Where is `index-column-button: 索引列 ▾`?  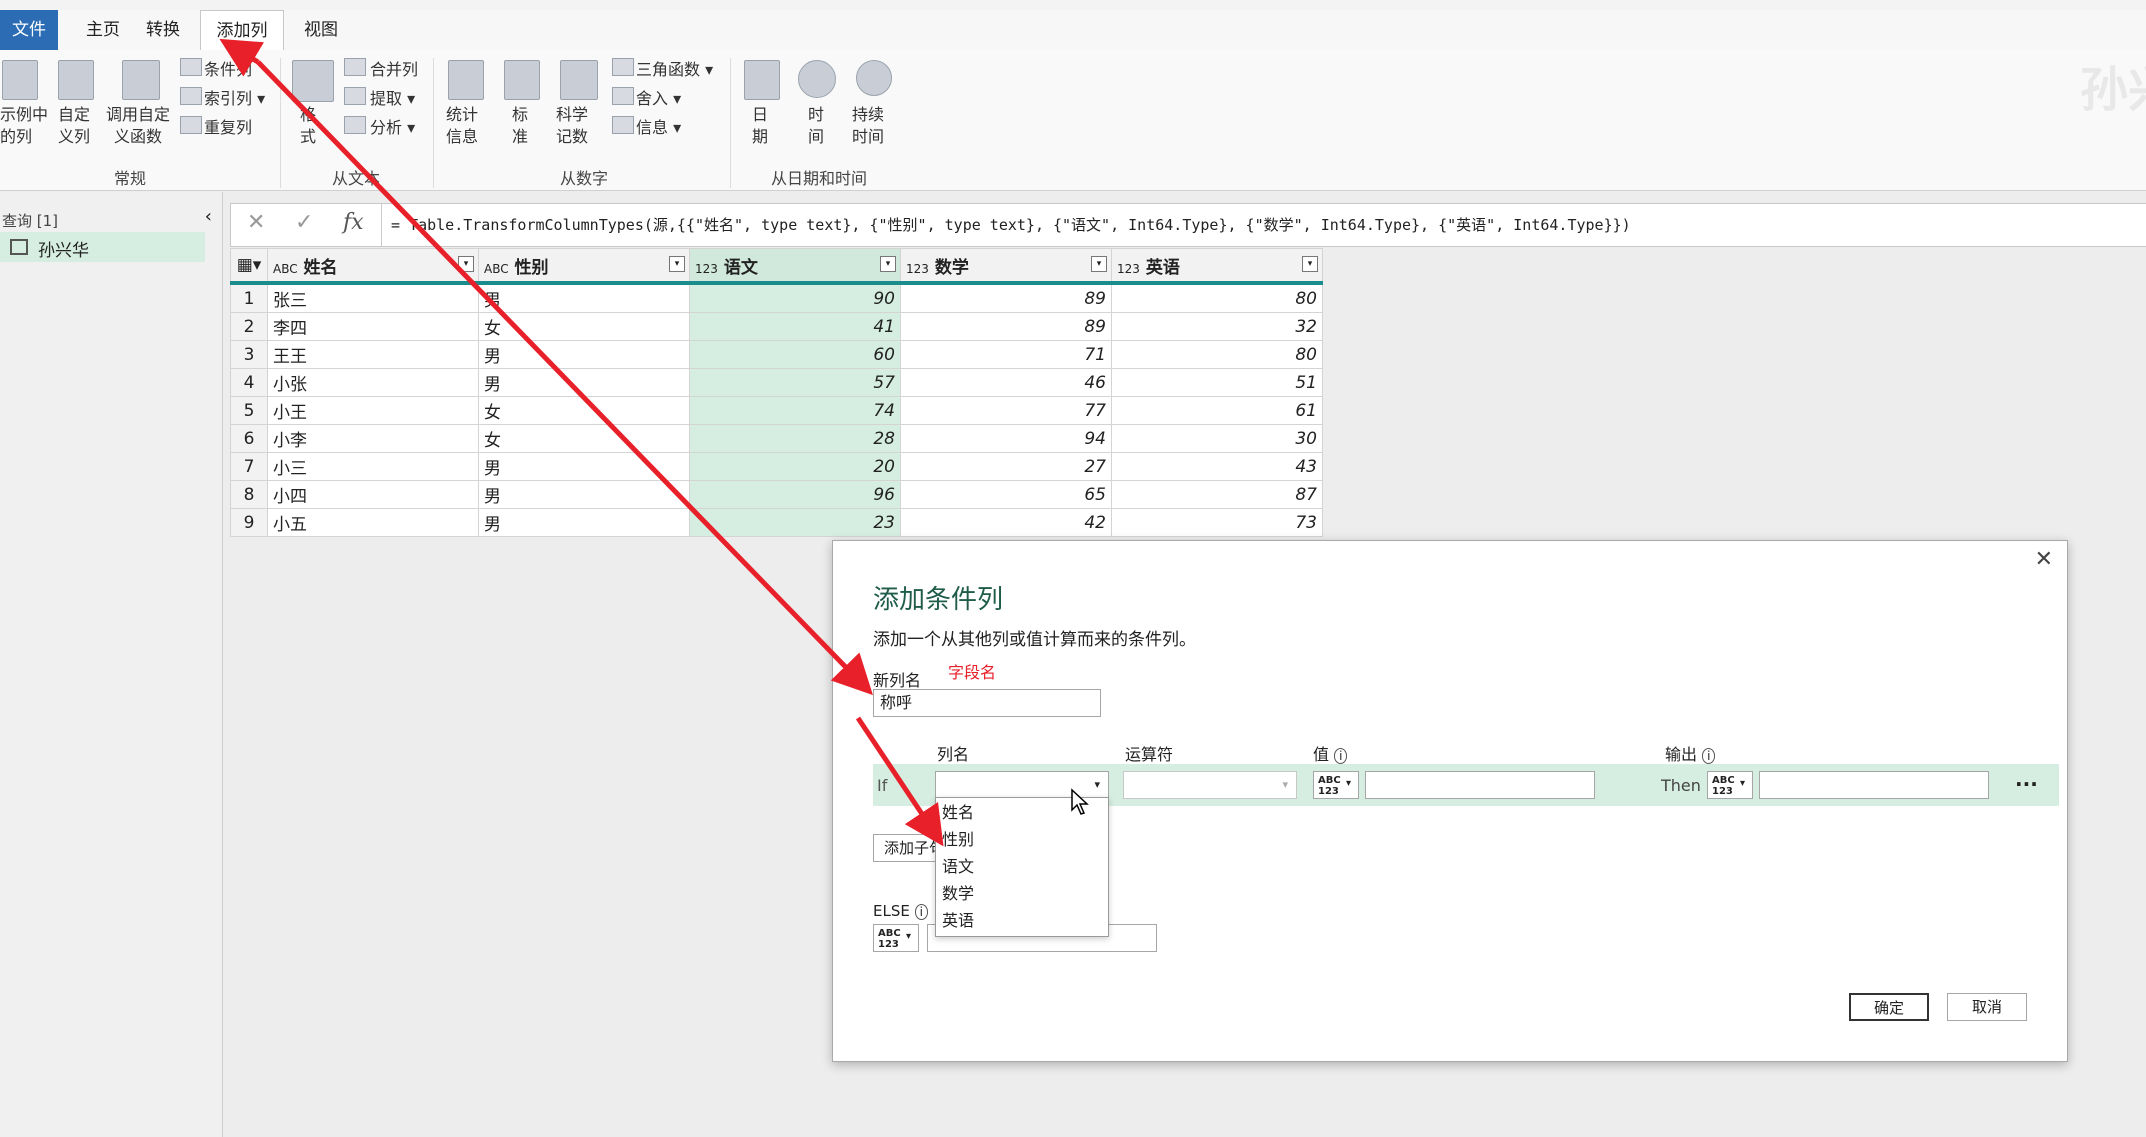
index-column-button: 索引列 ▾ is located at coordinates (234, 97).